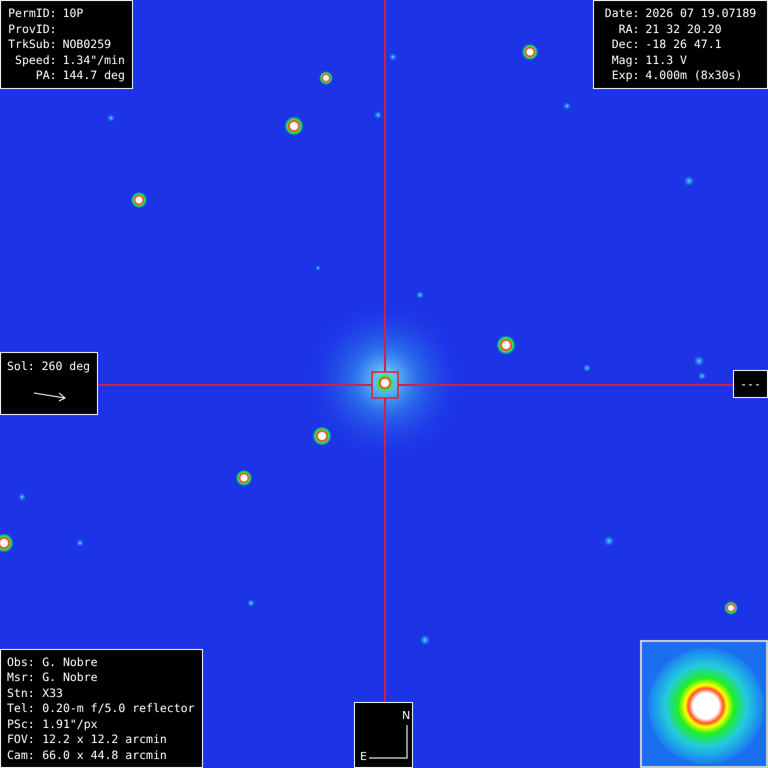  Describe the element at coordinates (50, 396) in the screenshot. I see `arrow-icon` at that location.